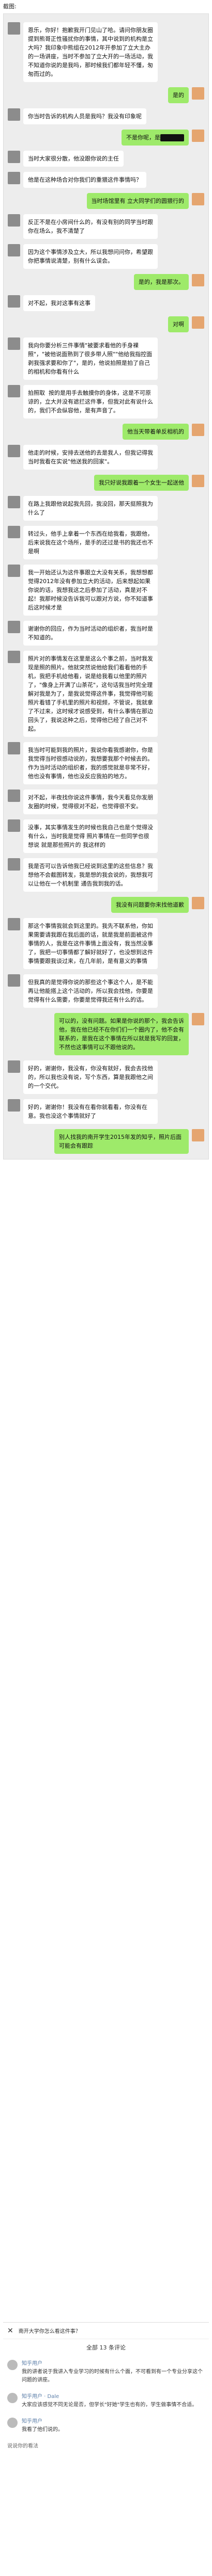 The height and width of the screenshot is (2576, 212). What do you see at coordinates (84, 180) in the screenshot?
I see `message-bubble: 他是在这种场合对你我们的重猥这件事情吗？` at bounding box center [84, 180].